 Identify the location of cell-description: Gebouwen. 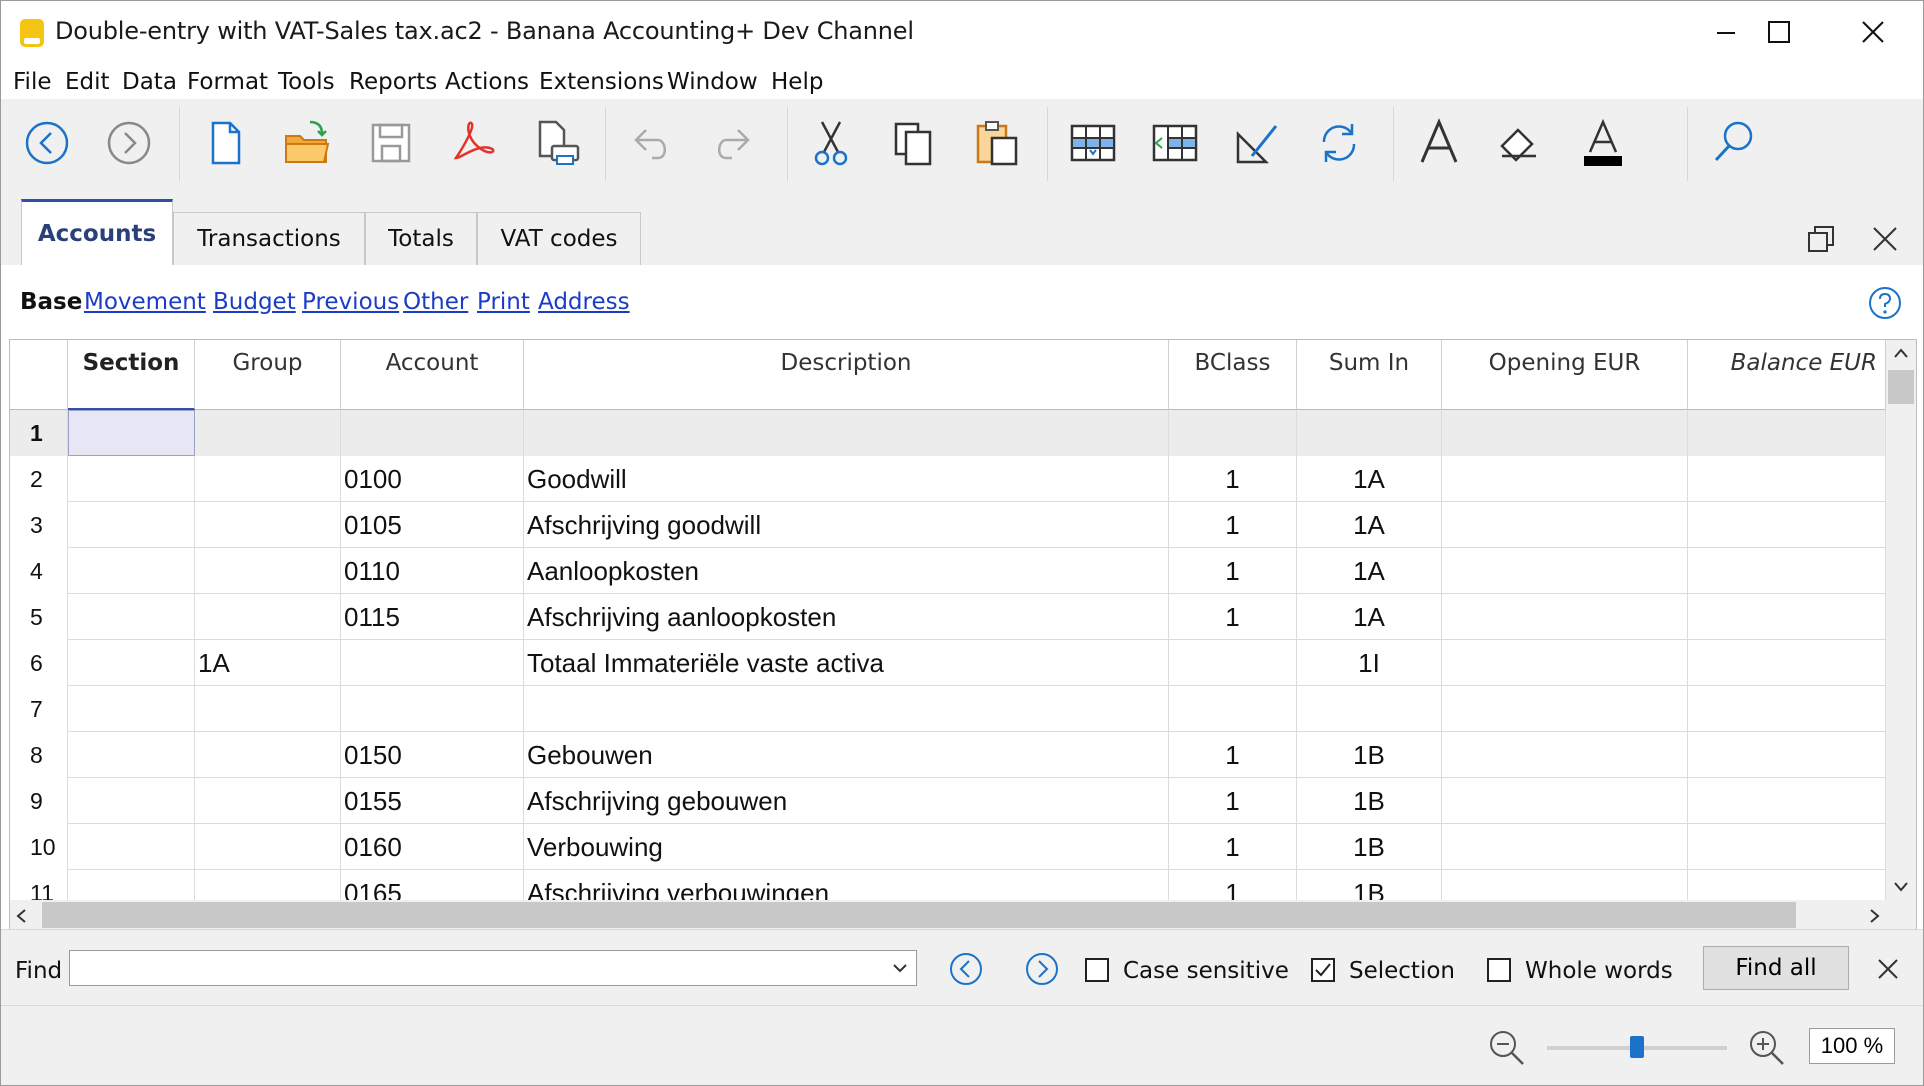
(846, 755).